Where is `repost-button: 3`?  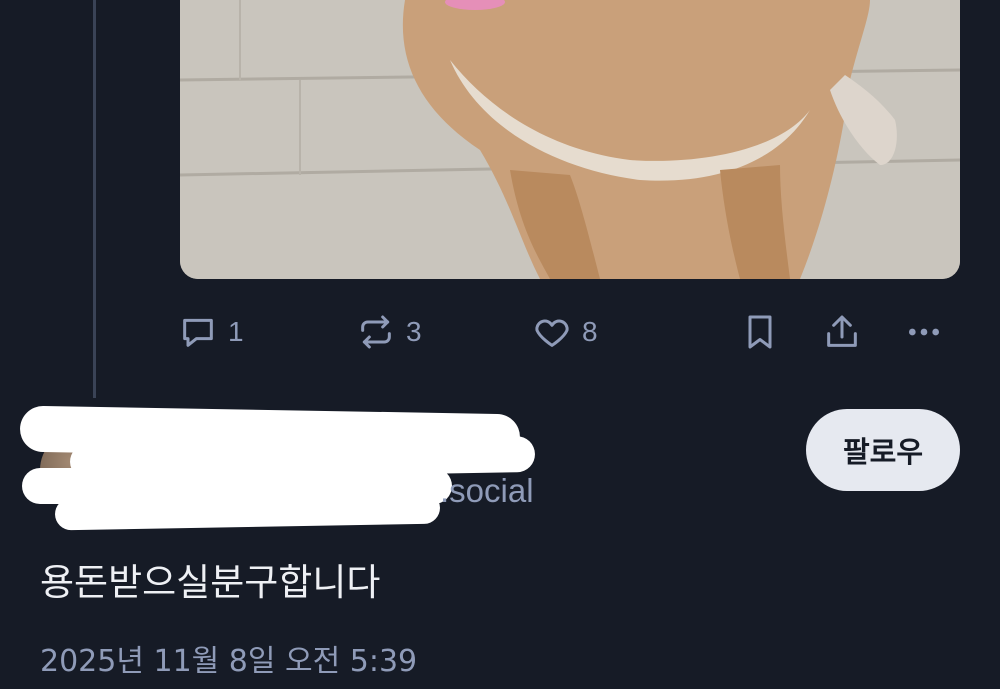 repost-button: 3 is located at coordinates (389, 332).